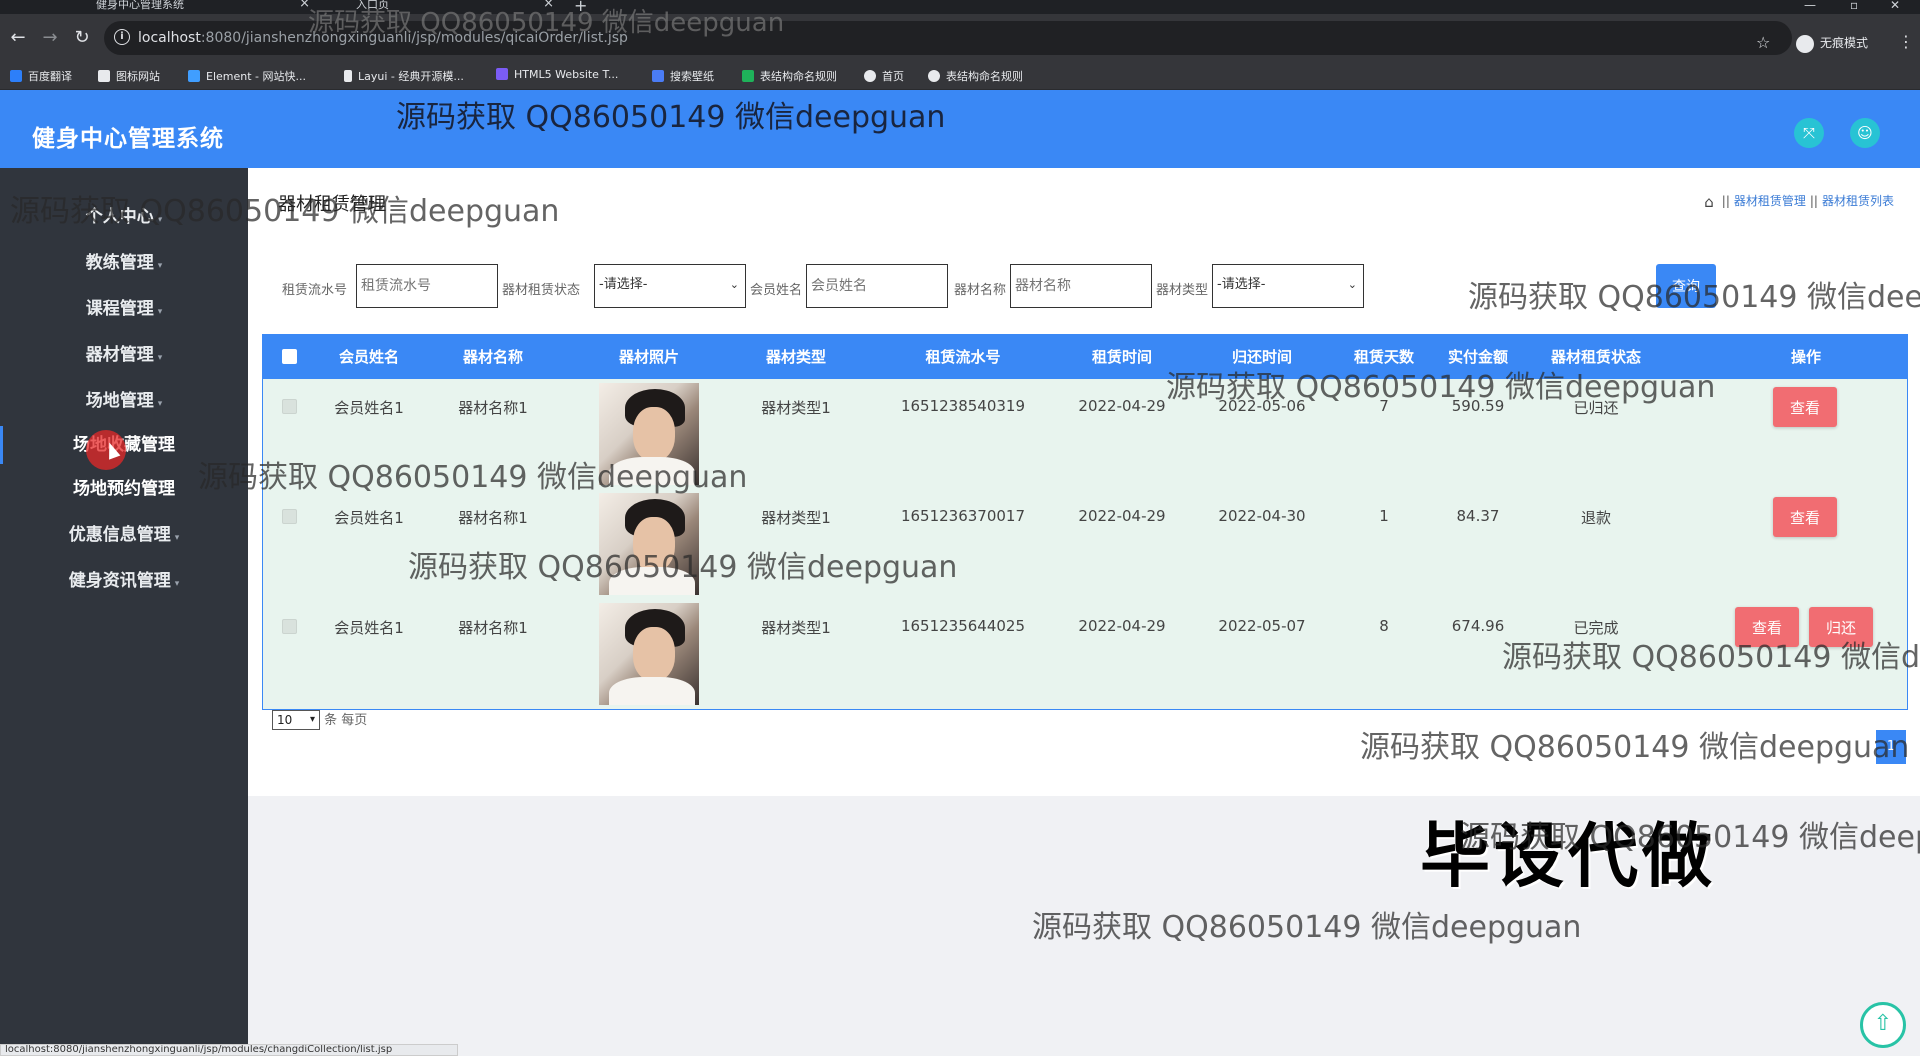  What do you see at coordinates (877, 286) in the screenshot?
I see `member-input` at bounding box center [877, 286].